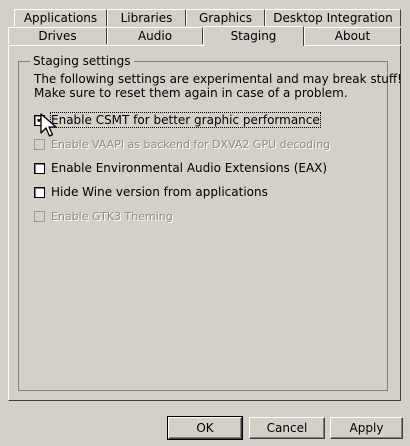  I want to click on group-title: Staging settings, so click(82, 61).